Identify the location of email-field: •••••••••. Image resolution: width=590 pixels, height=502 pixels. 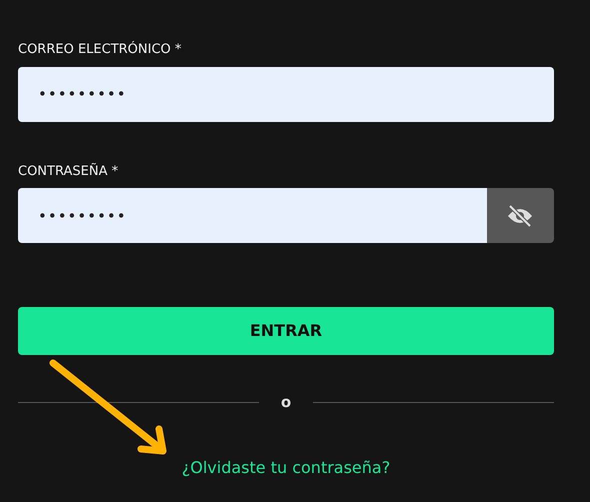
(286, 94).